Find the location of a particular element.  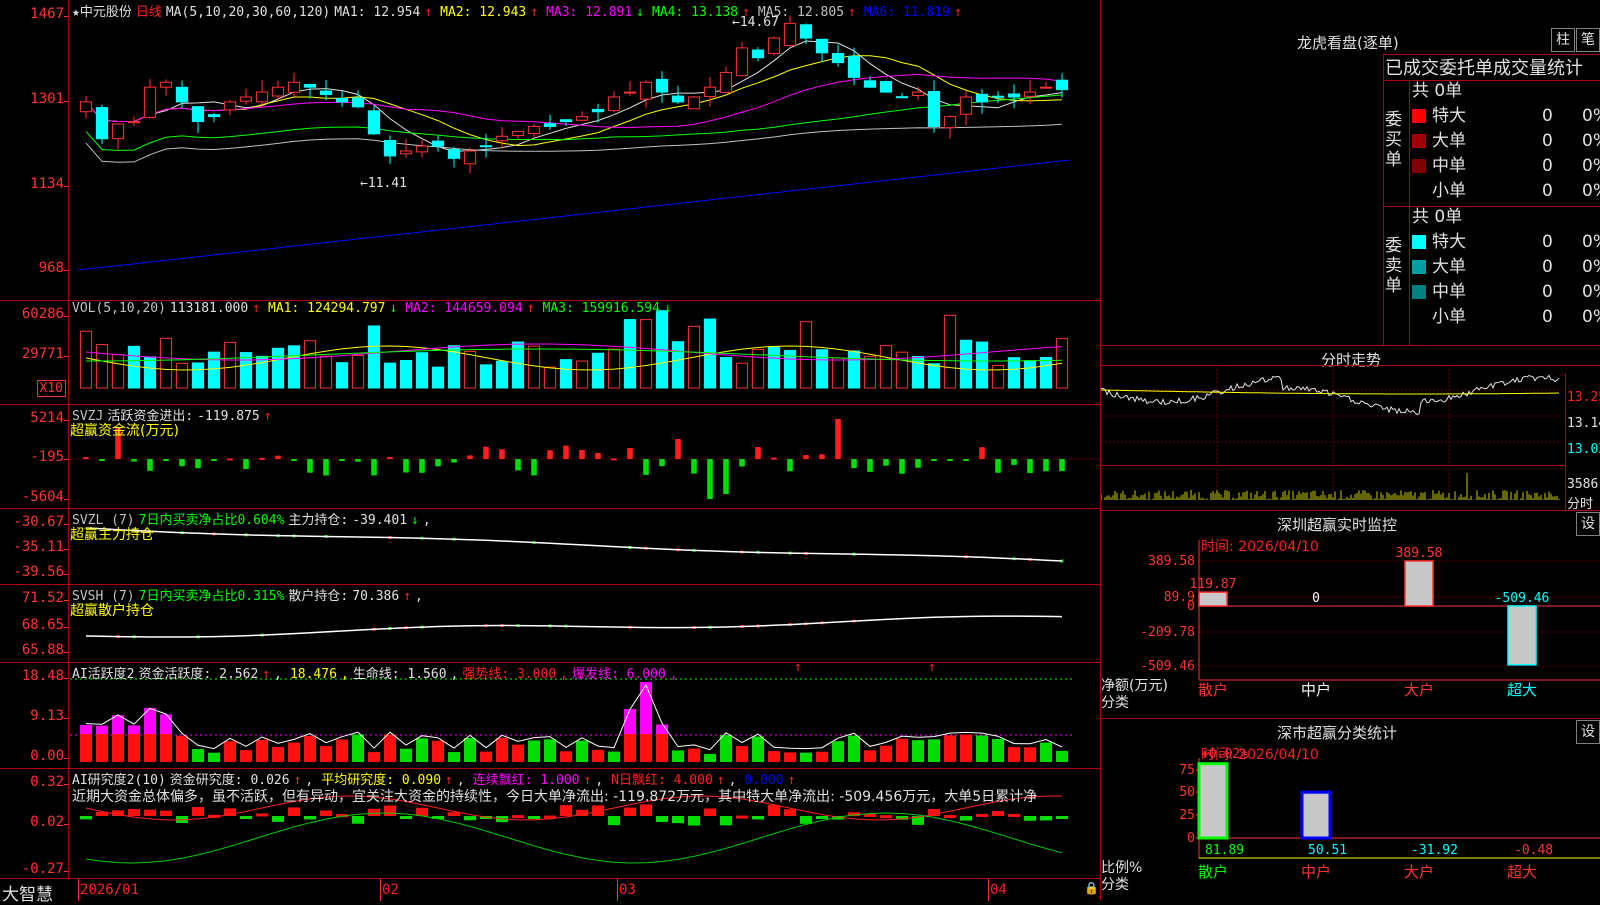

period-label: 日线 is located at coordinates (149, 12).